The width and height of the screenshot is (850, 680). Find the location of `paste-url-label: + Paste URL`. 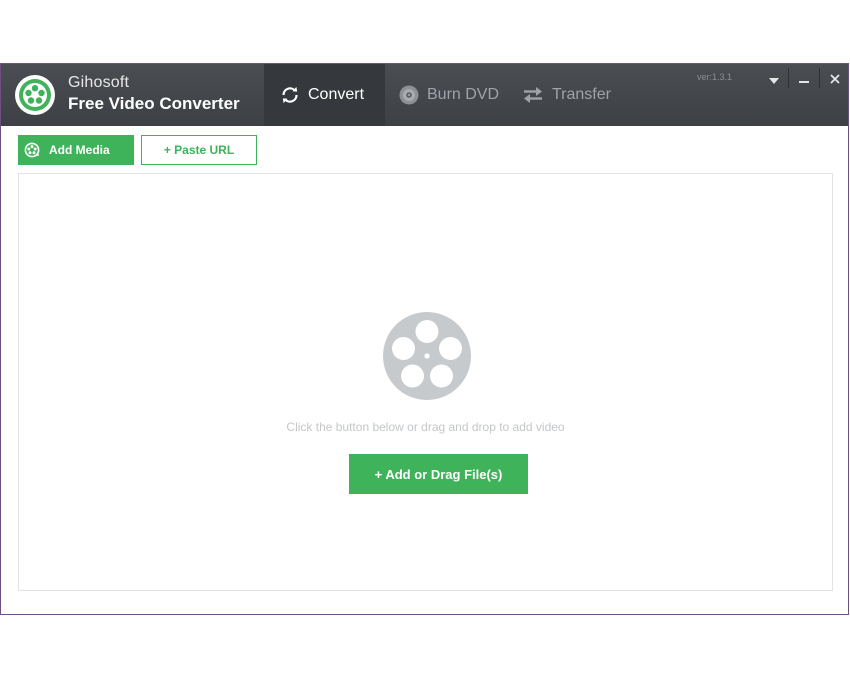

paste-url-label: + Paste URL is located at coordinates (199, 150).